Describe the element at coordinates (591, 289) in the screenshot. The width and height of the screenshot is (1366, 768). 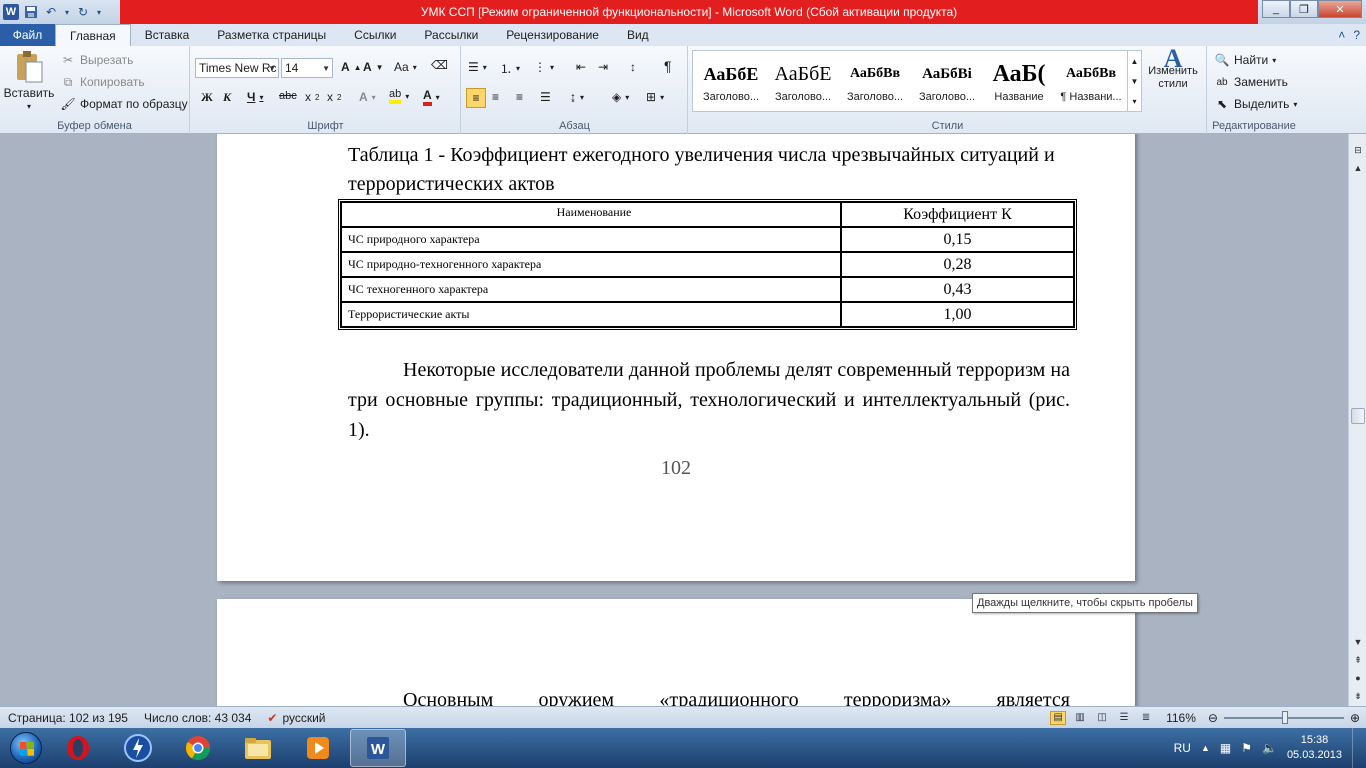
I see `table-cell: ЧС техногенного характера` at that location.